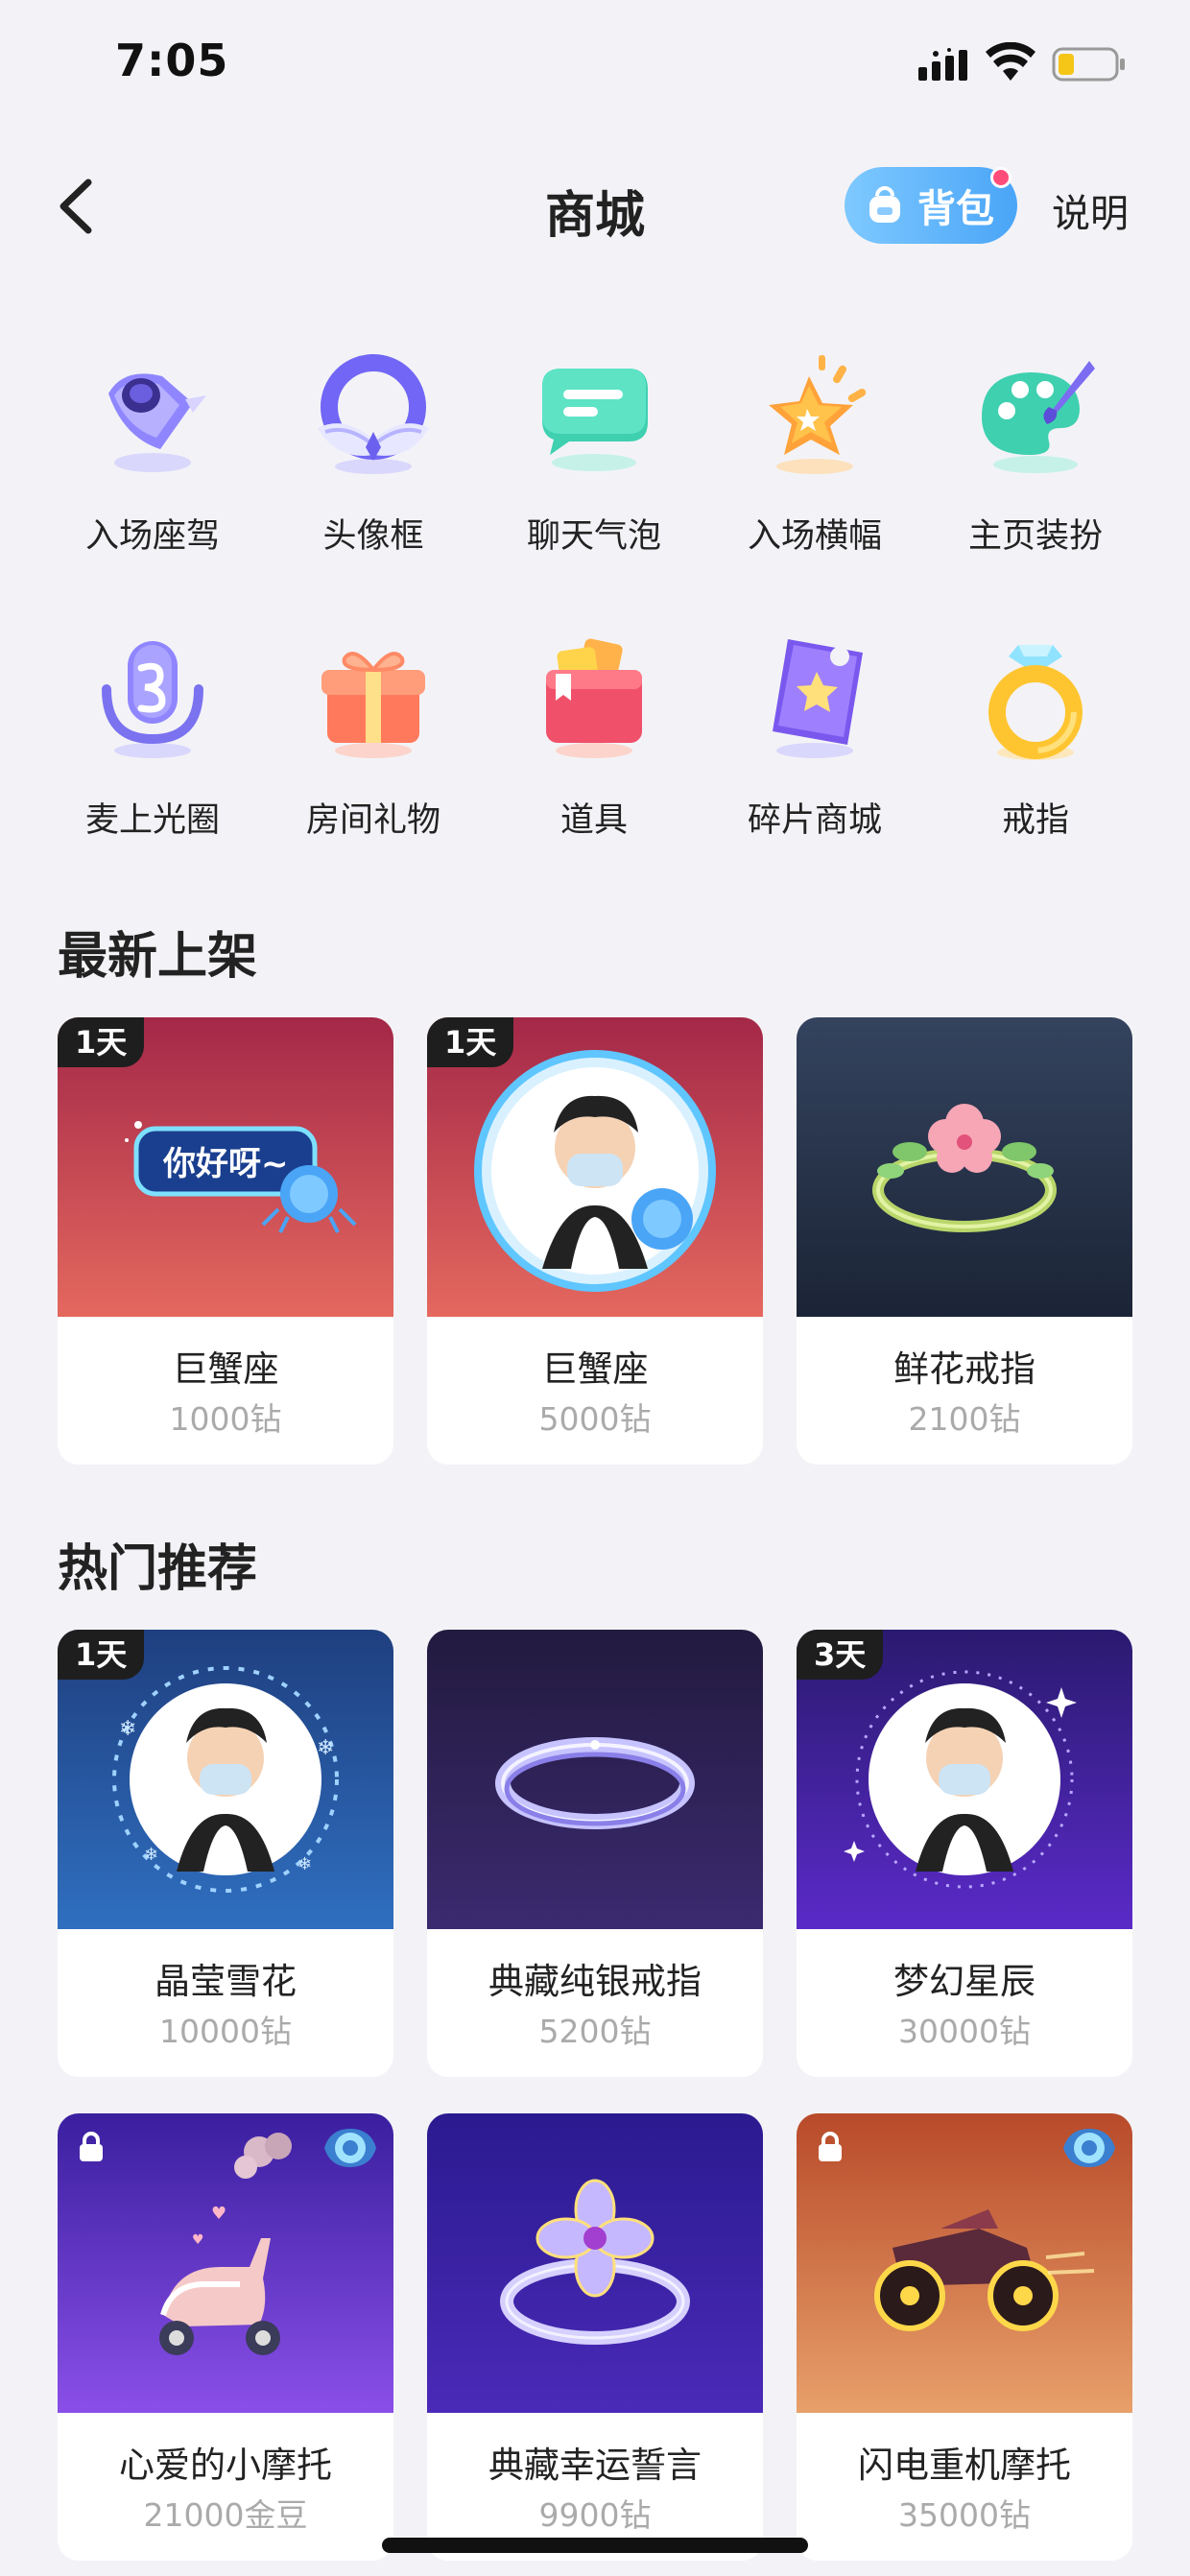 This screenshot has height=2576, width=1190. What do you see at coordinates (818, 698) in the screenshot?
I see `fragment-ticket-icon` at bounding box center [818, 698].